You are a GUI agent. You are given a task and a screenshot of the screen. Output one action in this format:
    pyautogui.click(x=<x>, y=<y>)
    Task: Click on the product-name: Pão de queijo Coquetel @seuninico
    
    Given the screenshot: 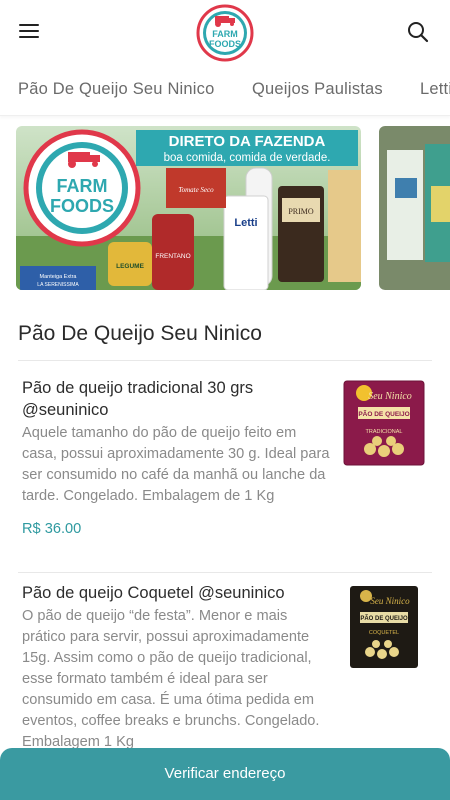 What is the action you would take?
    pyautogui.click(x=153, y=593)
    